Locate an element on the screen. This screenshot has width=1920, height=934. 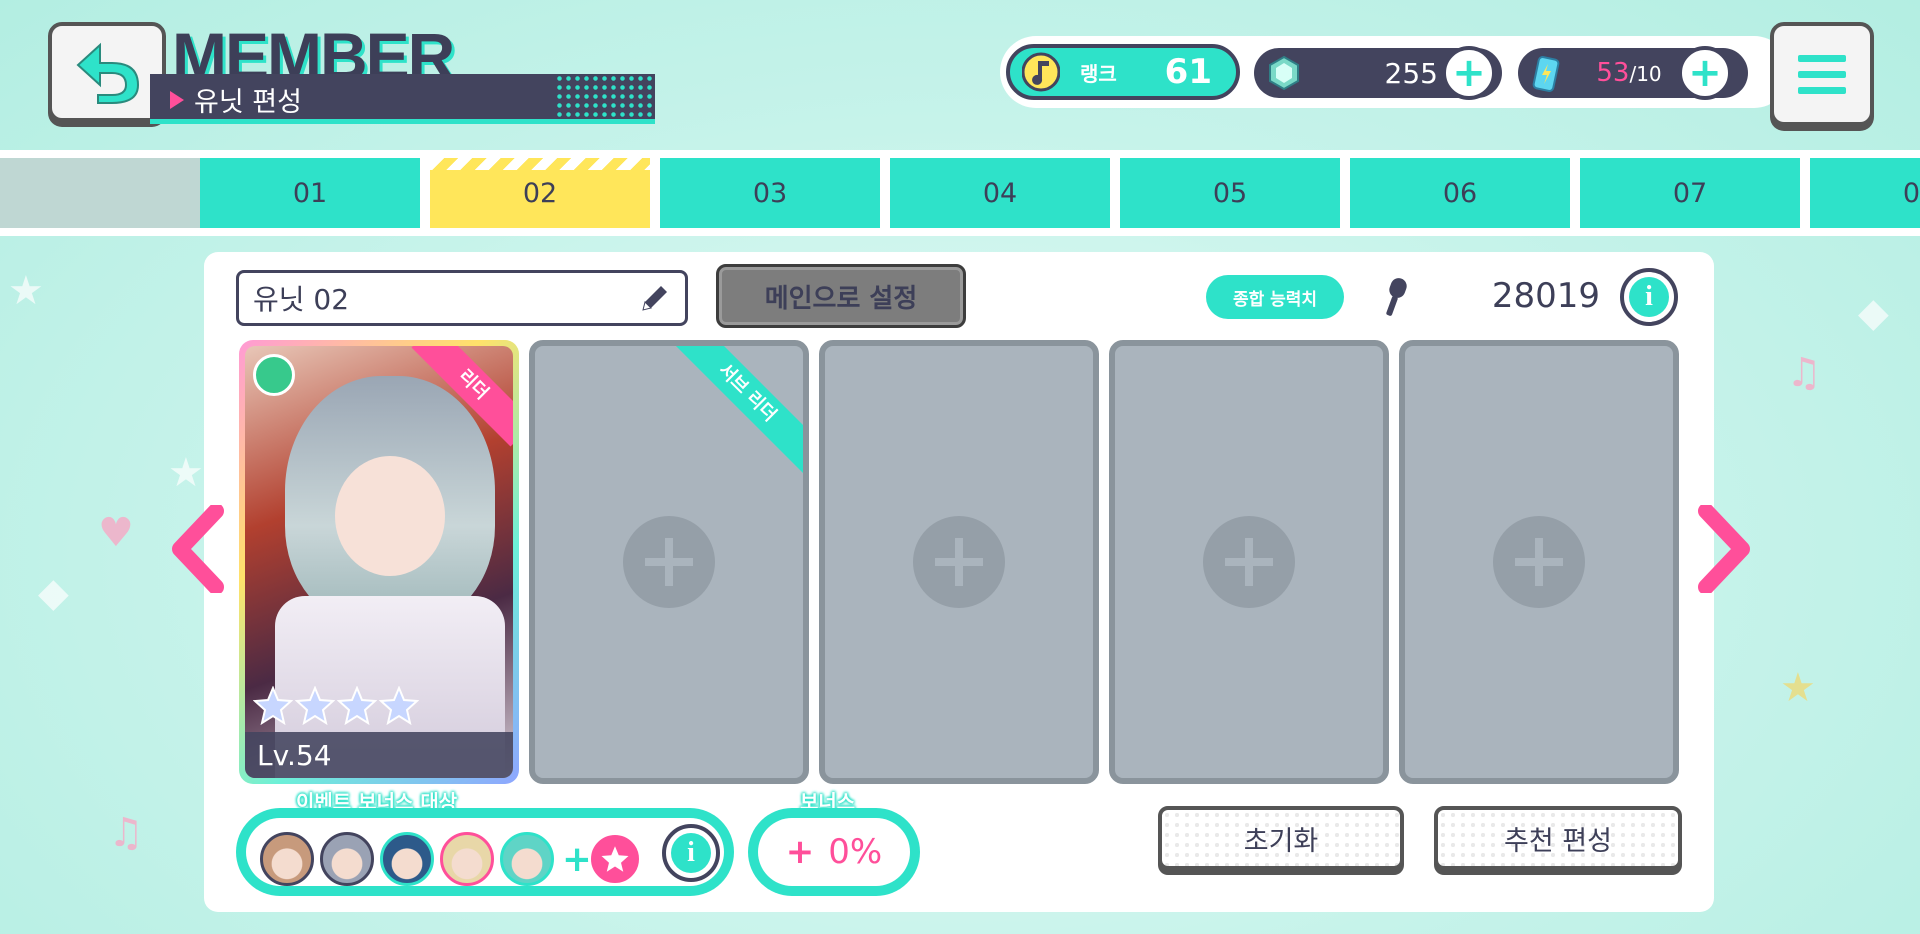
total-ability-value: 28019 is located at coordinates (1545, 296).